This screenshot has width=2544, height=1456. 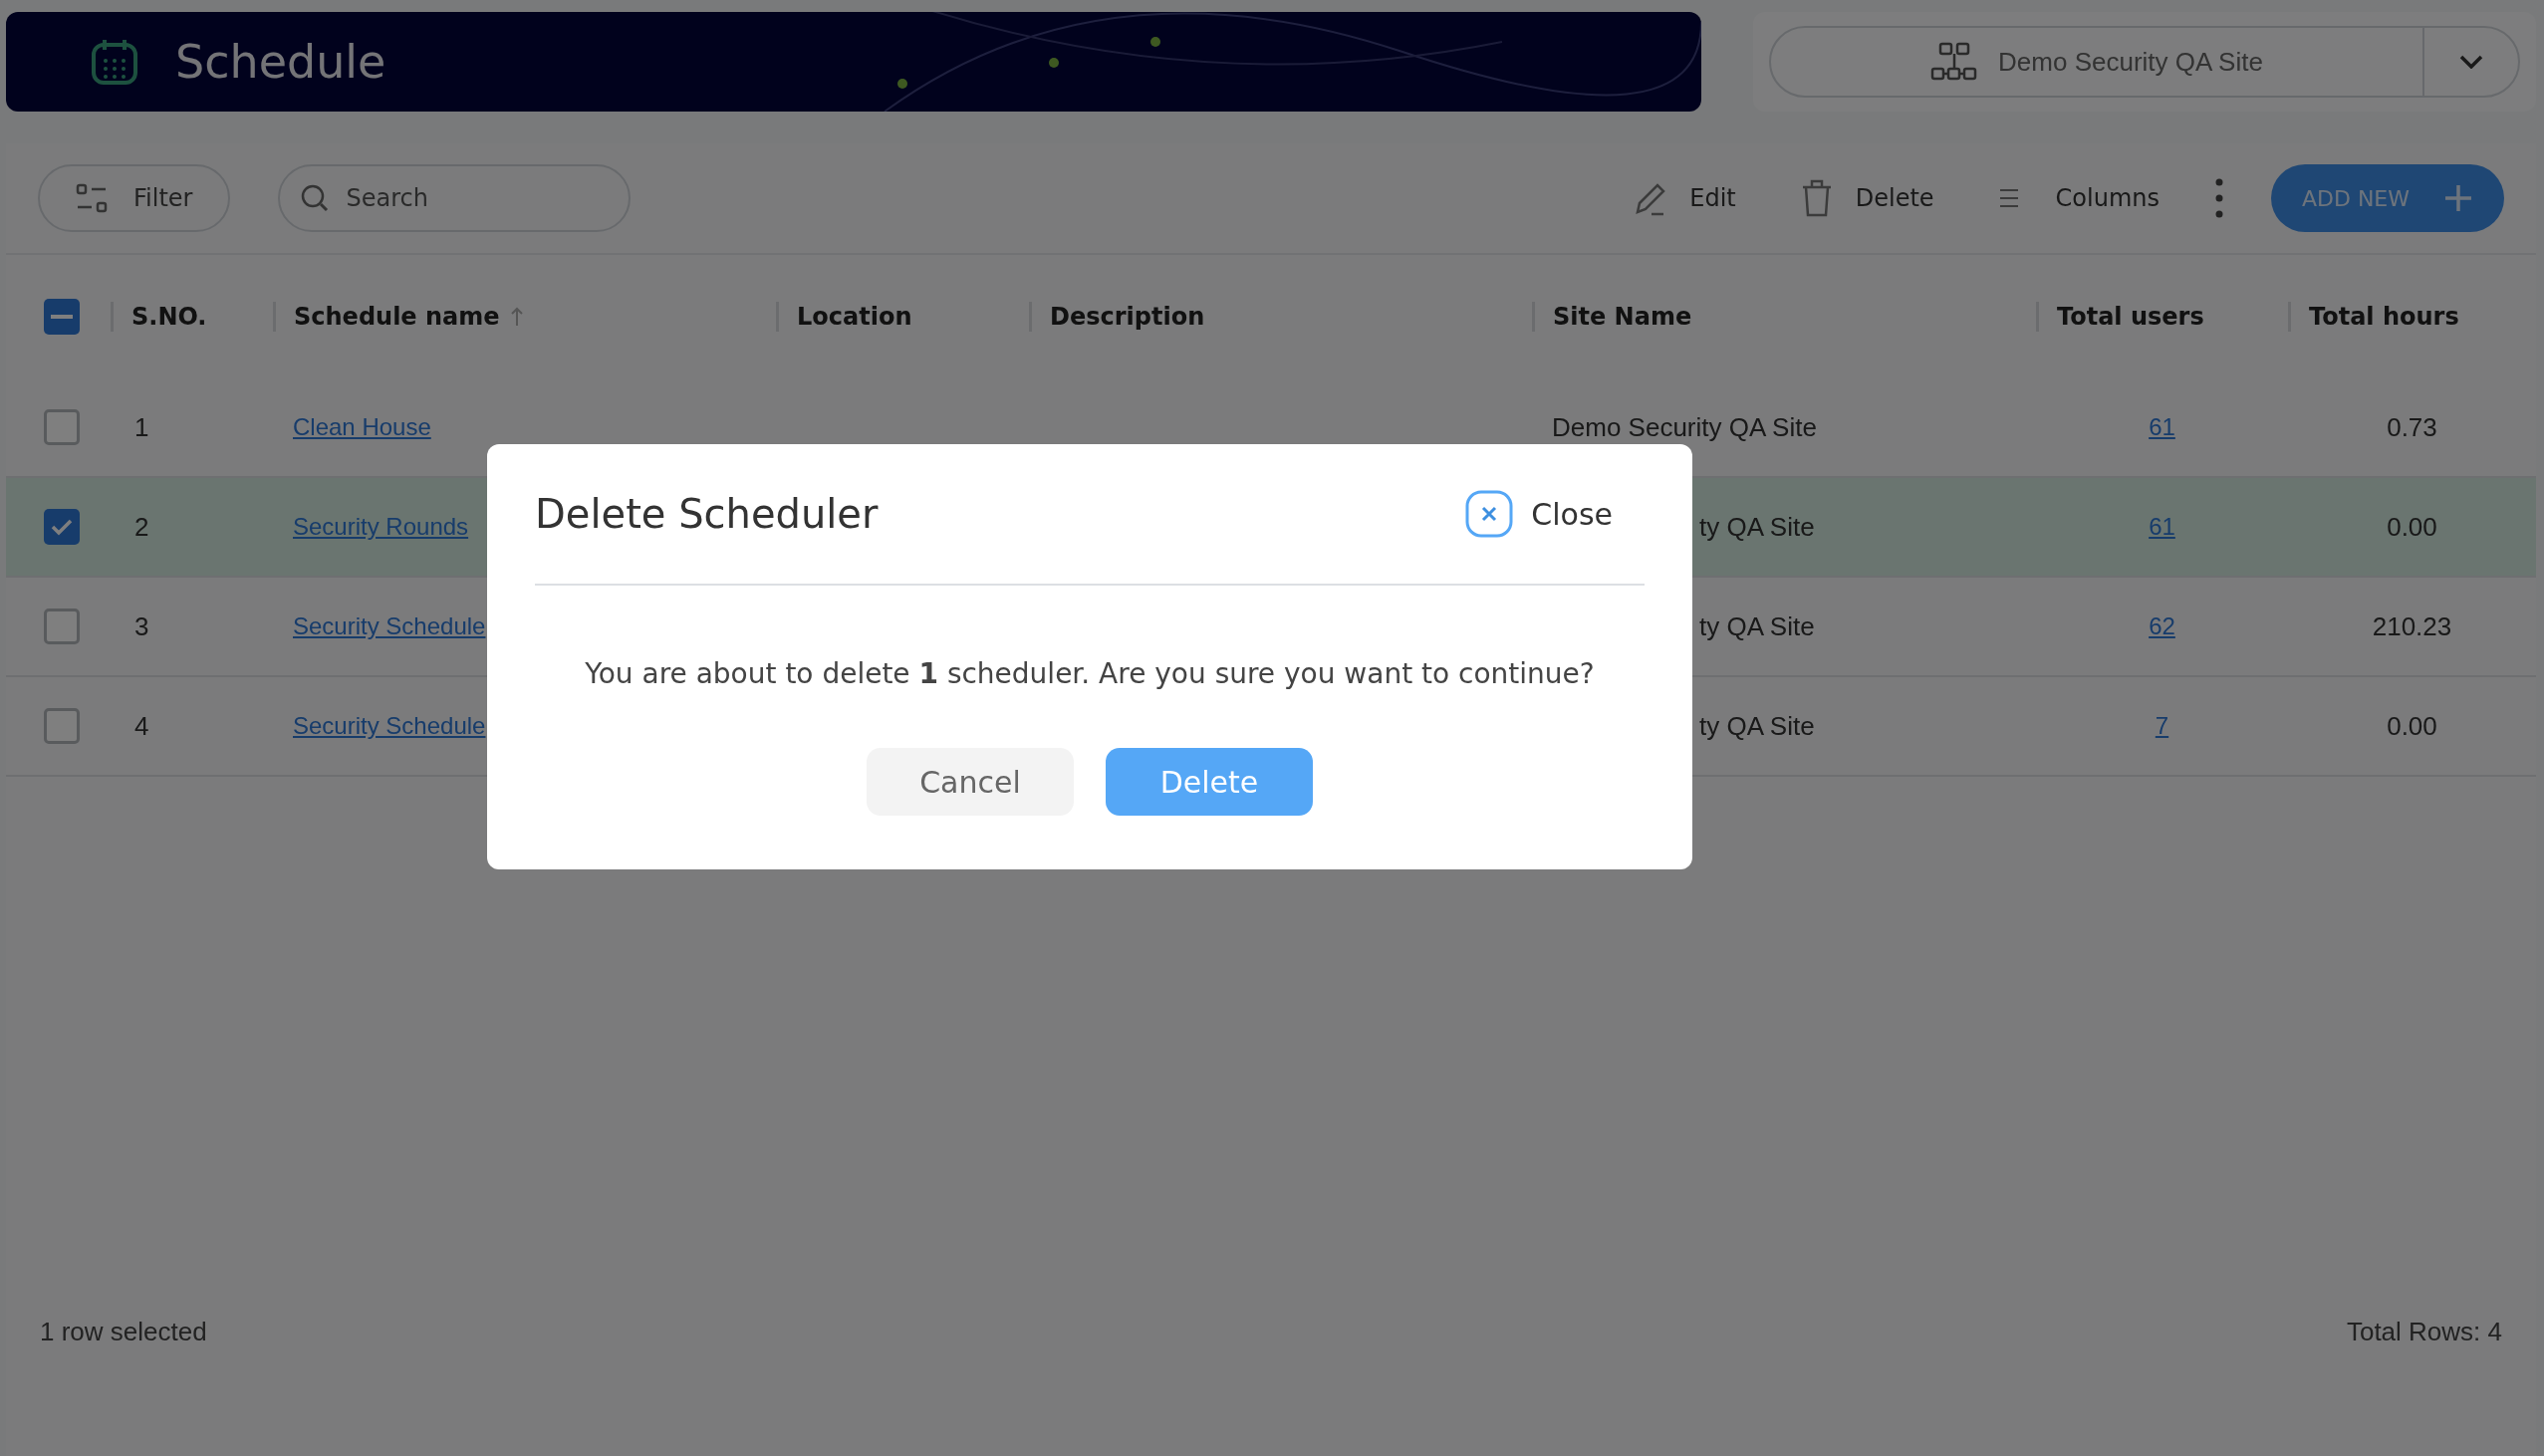 What do you see at coordinates (2131, 62) in the screenshot?
I see `site-name: Demo Security QA Site` at bounding box center [2131, 62].